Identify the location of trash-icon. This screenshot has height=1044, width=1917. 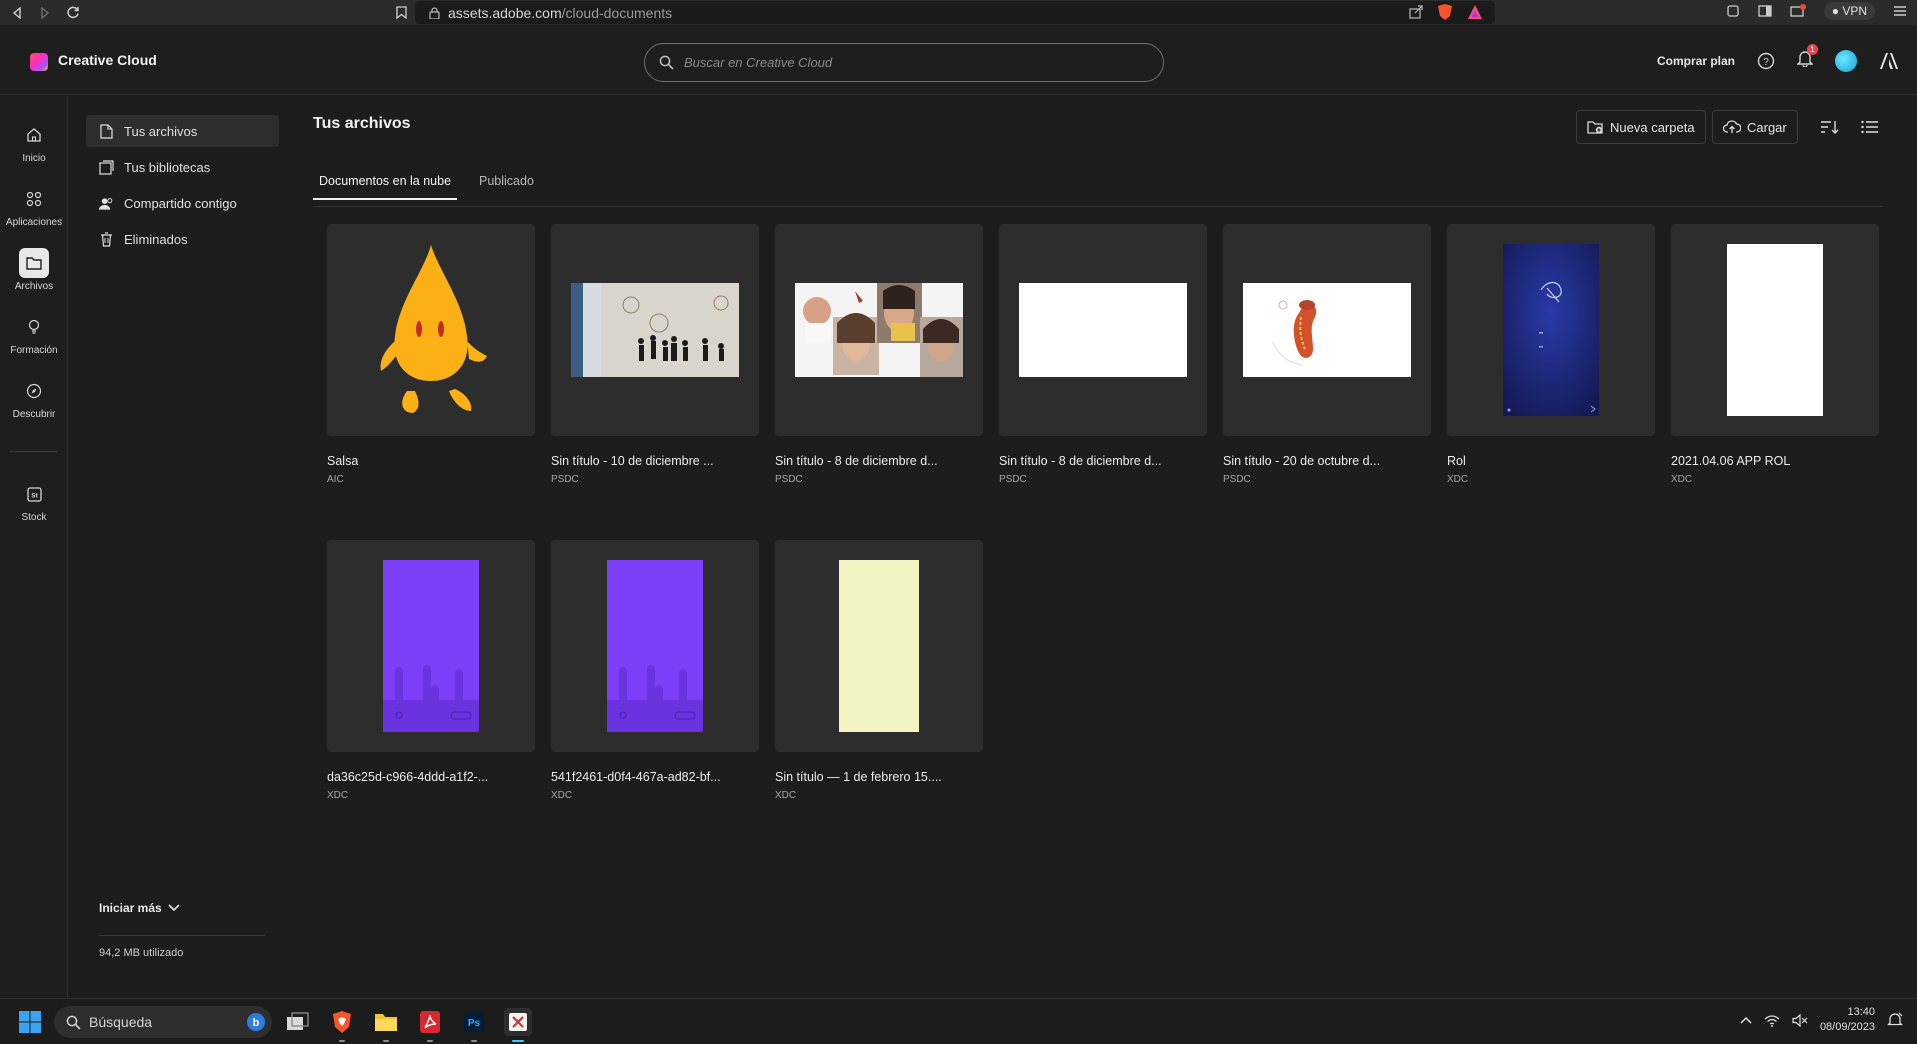
(106, 239).